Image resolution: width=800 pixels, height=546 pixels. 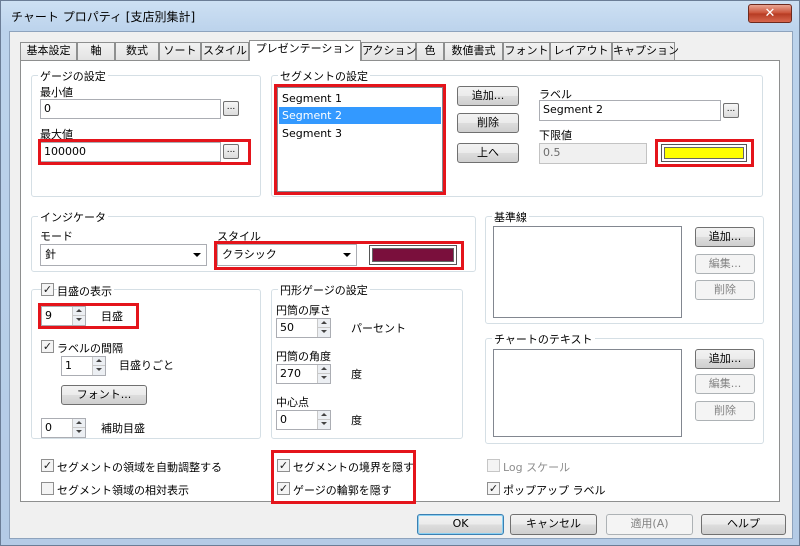 What do you see at coordinates (593, 153) in the screenshot?
I see `lower-limit-field: 0.5` at bounding box center [593, 153].